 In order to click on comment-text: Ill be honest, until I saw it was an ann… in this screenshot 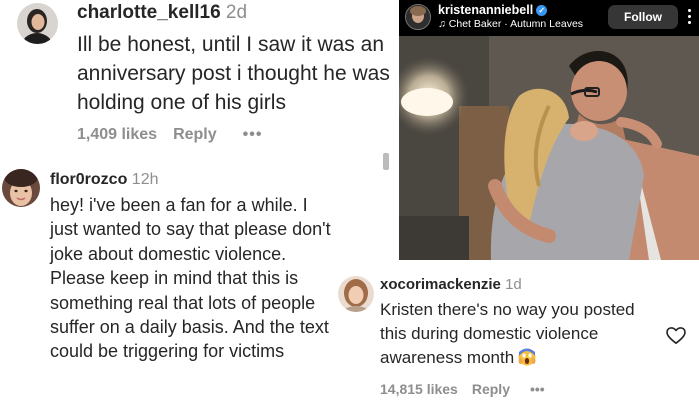, I will do `click(233, 73)`.